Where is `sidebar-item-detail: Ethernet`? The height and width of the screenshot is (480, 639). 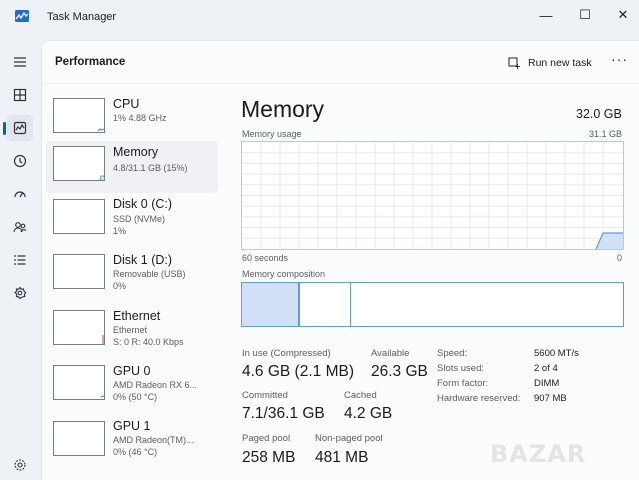 sidebar-item-detail: Ethernet is located at coordinates (130, 330).